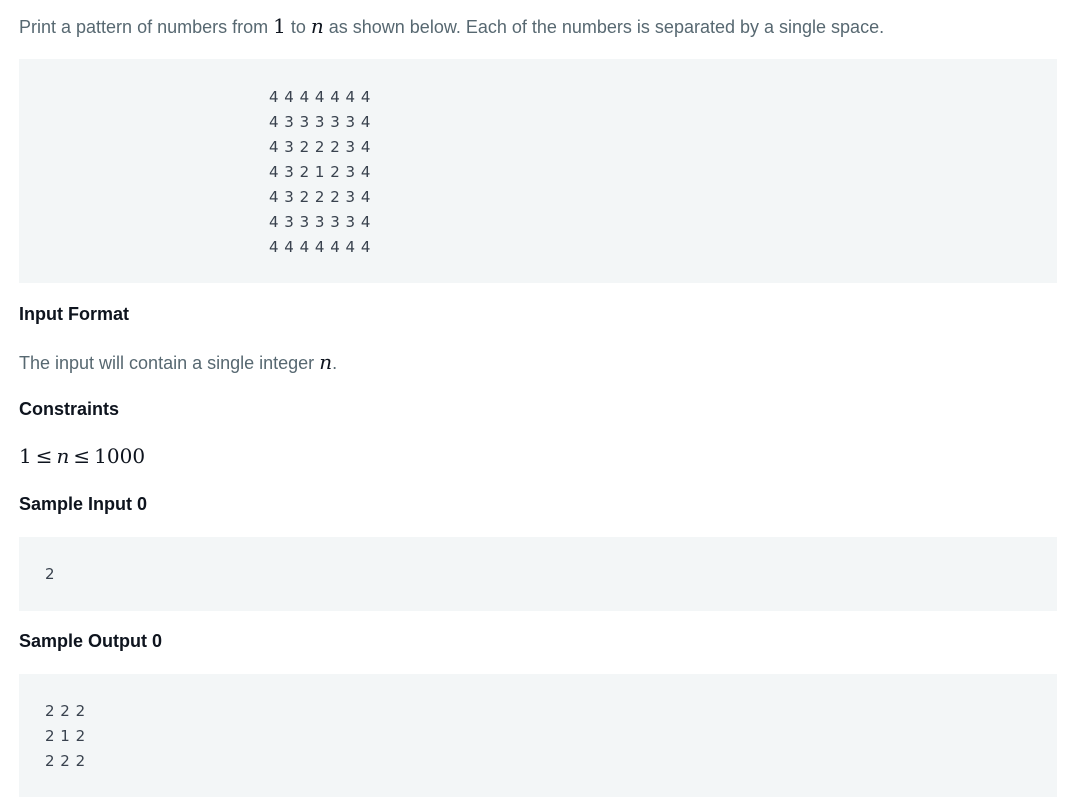 This screenshot has height=797, width=1077. I want to click on sample-input-value: 2, so click(50, 574).